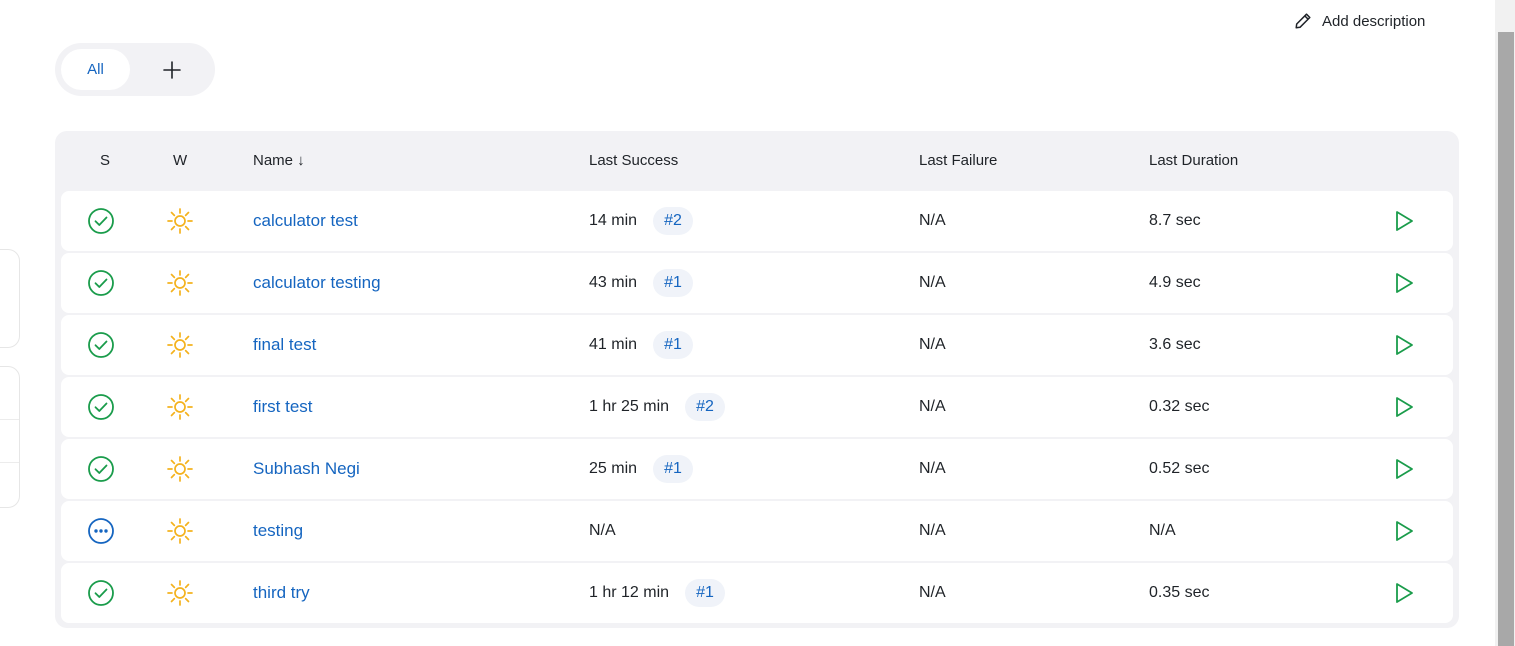 This screenshot has width=1515, height=646. I want to click on last-success-time: 14 min, so click(613, 220).